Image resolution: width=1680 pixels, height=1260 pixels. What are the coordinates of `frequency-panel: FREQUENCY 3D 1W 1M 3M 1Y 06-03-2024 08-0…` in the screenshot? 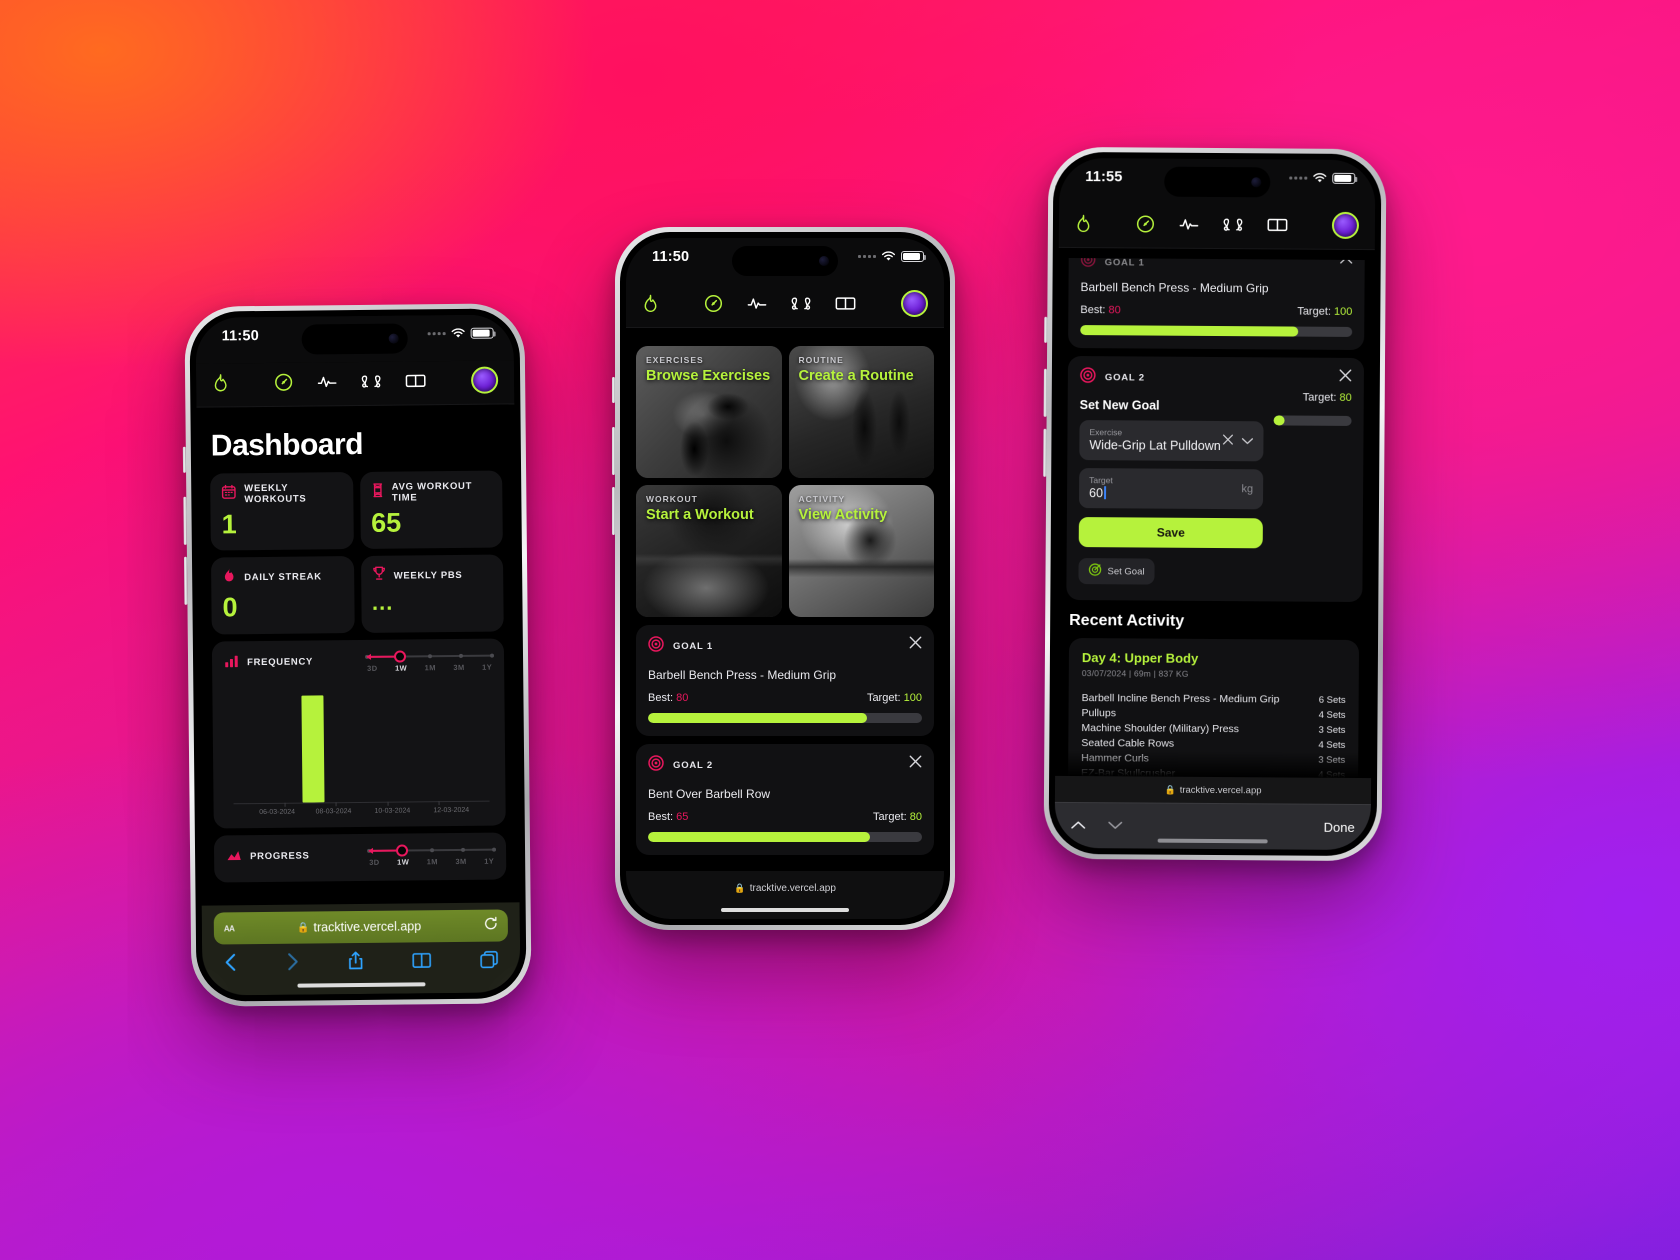 It's located at (358, 733).